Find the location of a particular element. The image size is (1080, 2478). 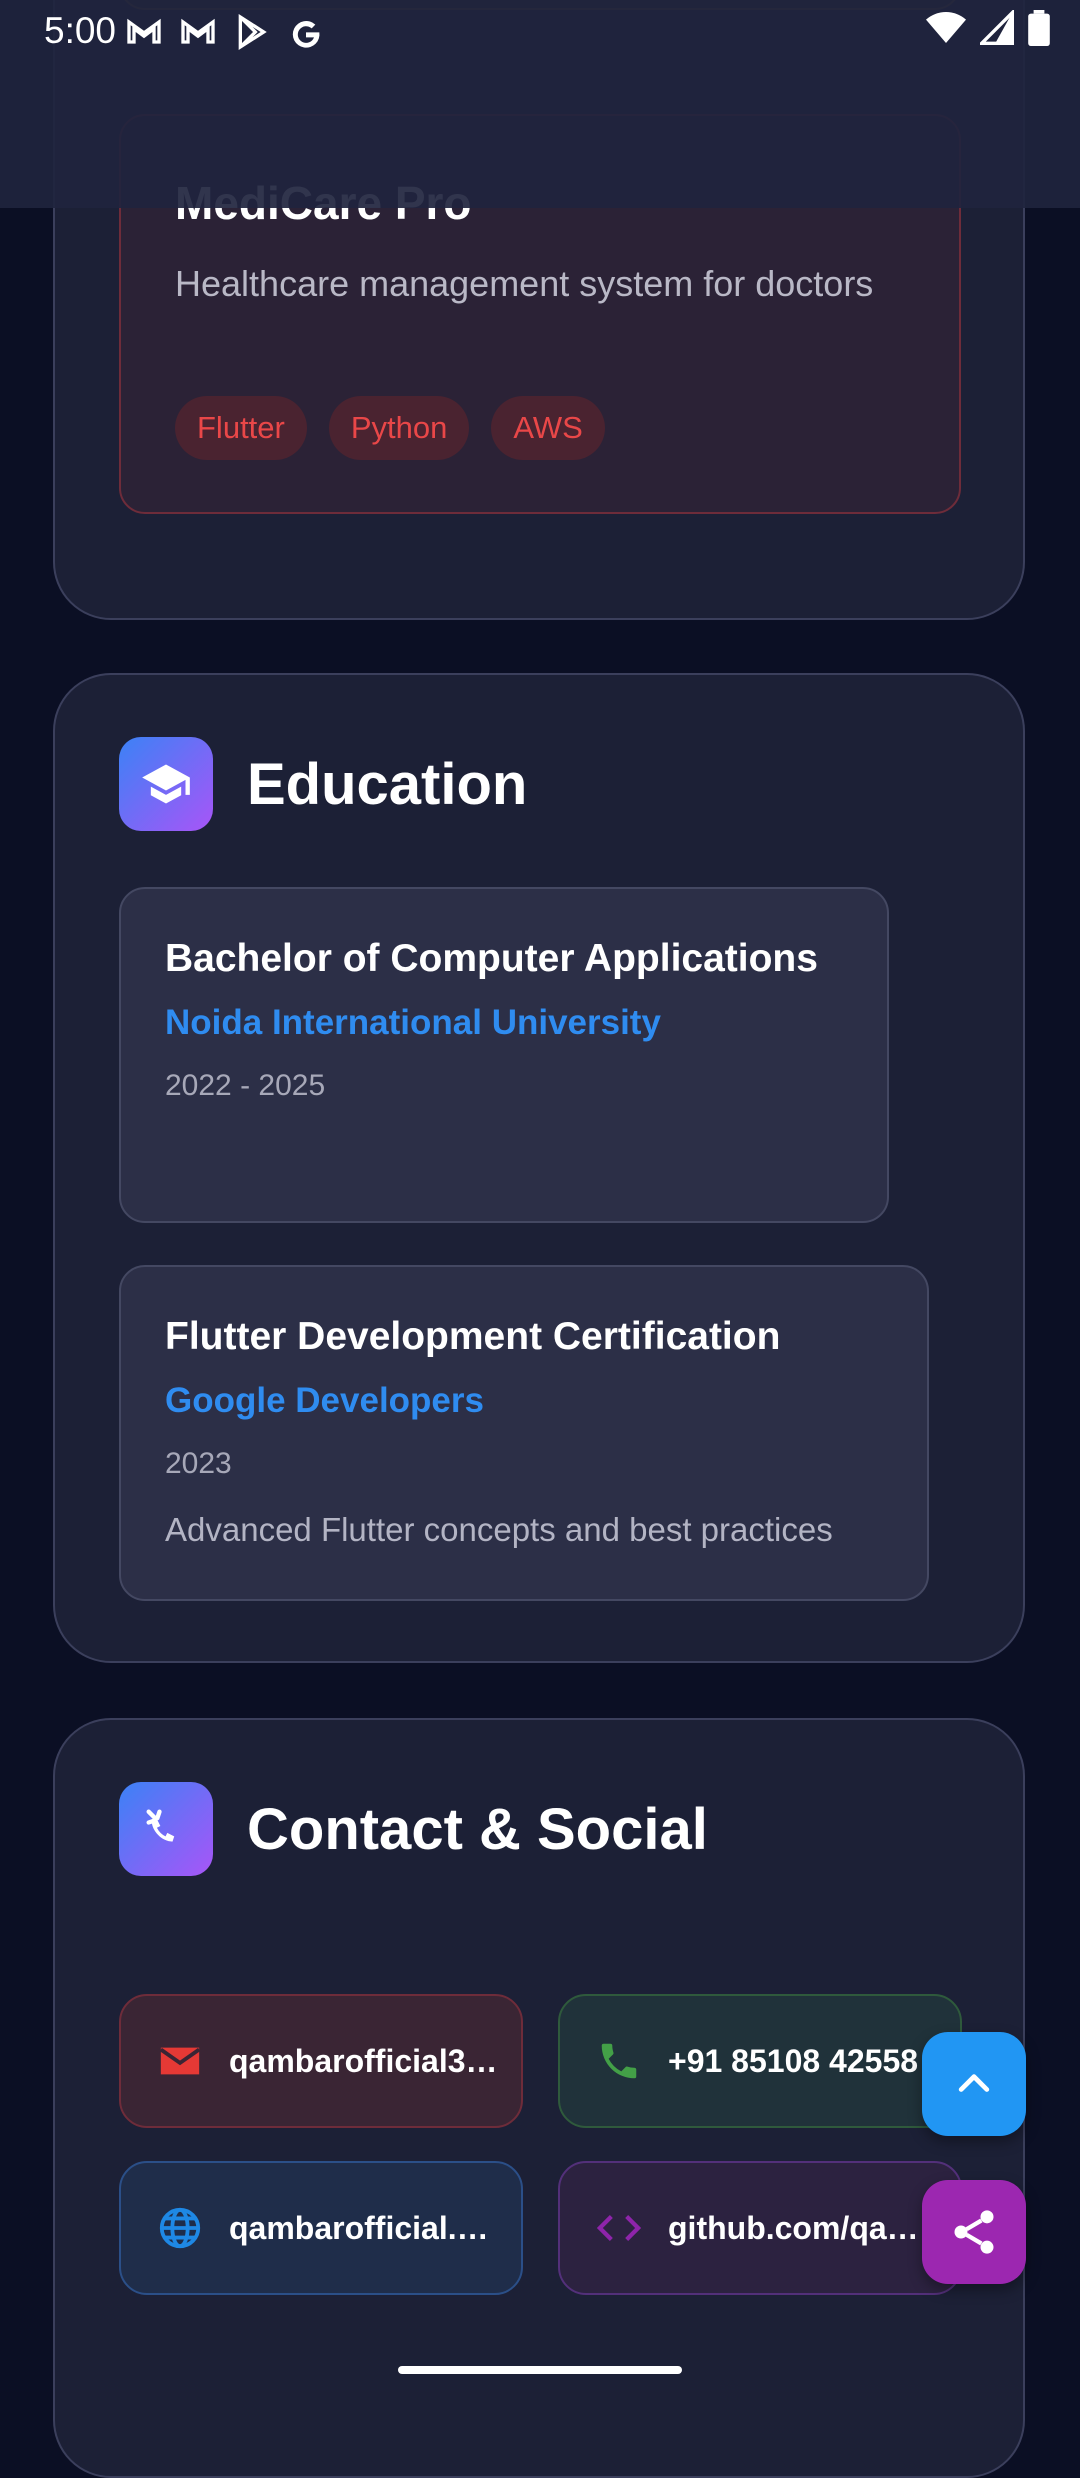

education-title: Bachelor of Computer Applications is located at coordinates (491, 958).